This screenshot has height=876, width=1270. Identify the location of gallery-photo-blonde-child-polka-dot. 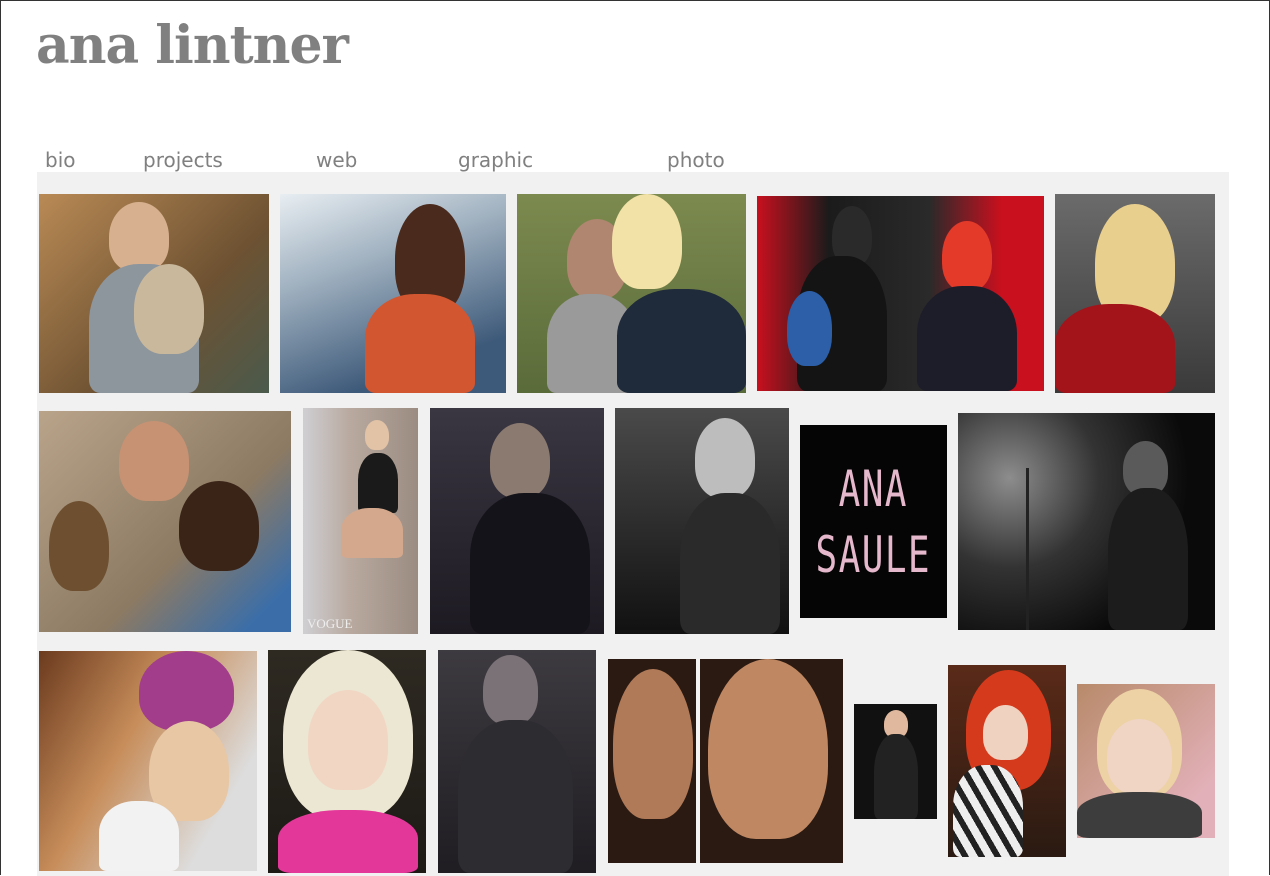
(347, 761).